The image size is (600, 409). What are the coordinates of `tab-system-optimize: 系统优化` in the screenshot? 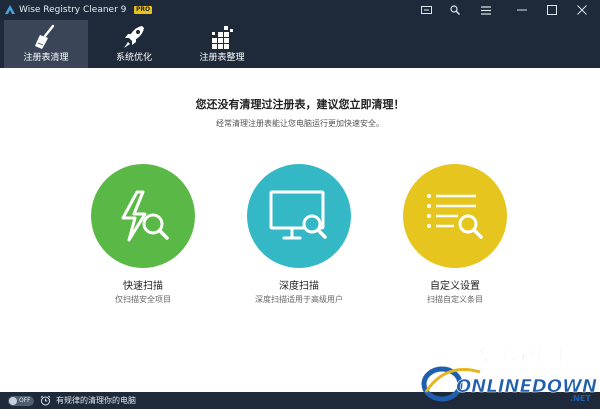 It's located at (134, 44).